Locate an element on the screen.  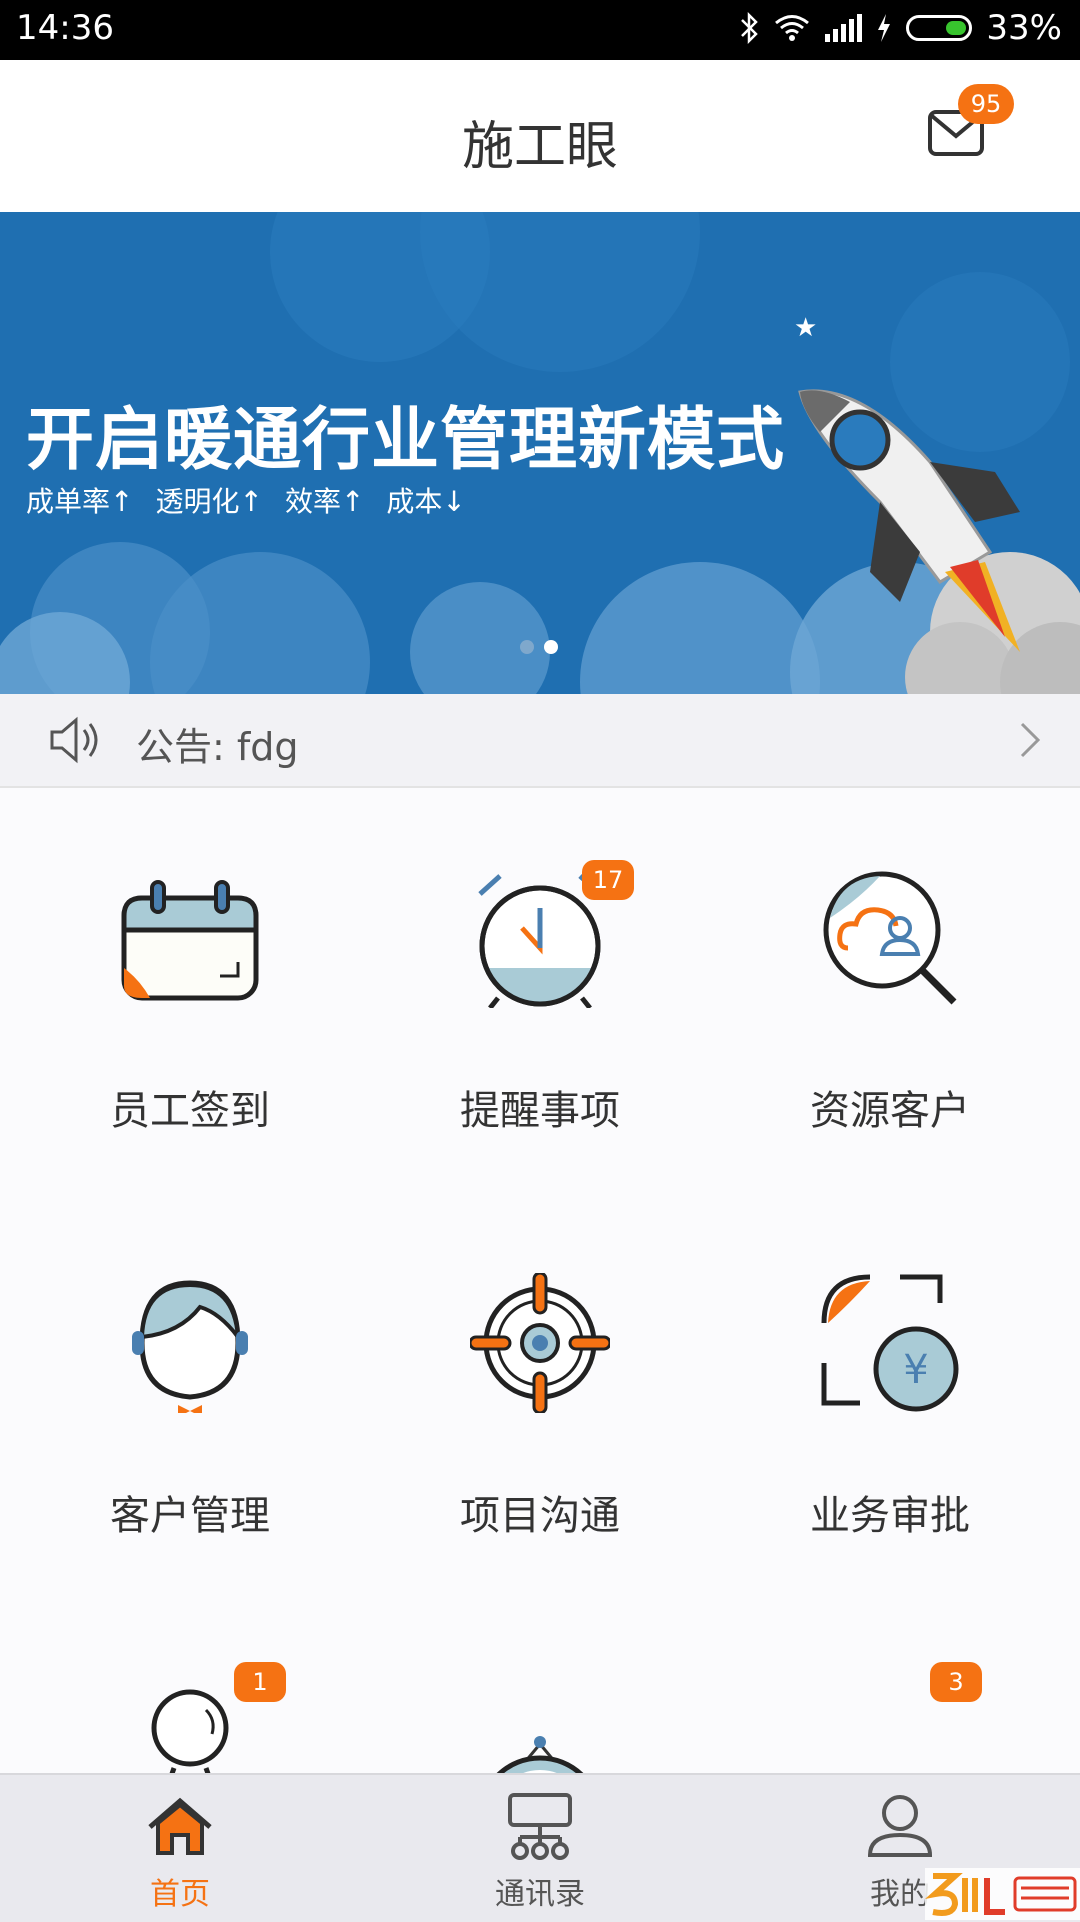
announcement-text: 公告: fdg is located at coordinates (217, 747).